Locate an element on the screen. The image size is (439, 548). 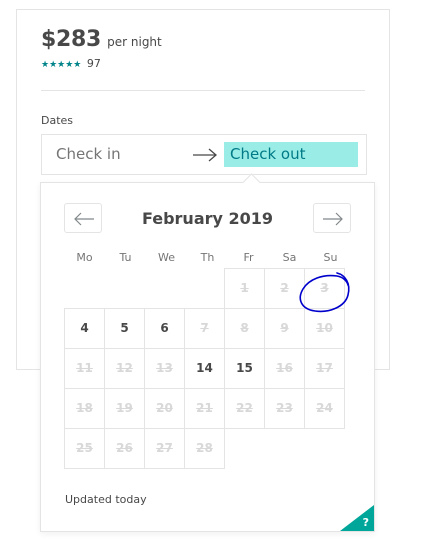
calendar-day-blocked: 13 is located at coordinates (164, 368).